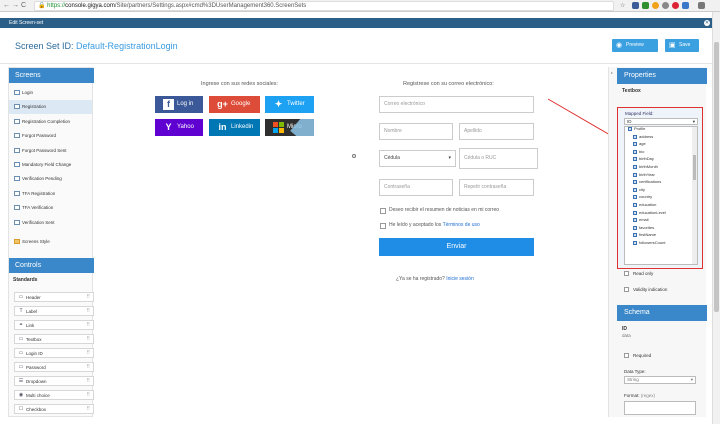 The image size is (720, 424). What do you see at coordinates (626, 273) in the screenshot?
I see `read-only-checkbox` at bounding box center [626, 273].